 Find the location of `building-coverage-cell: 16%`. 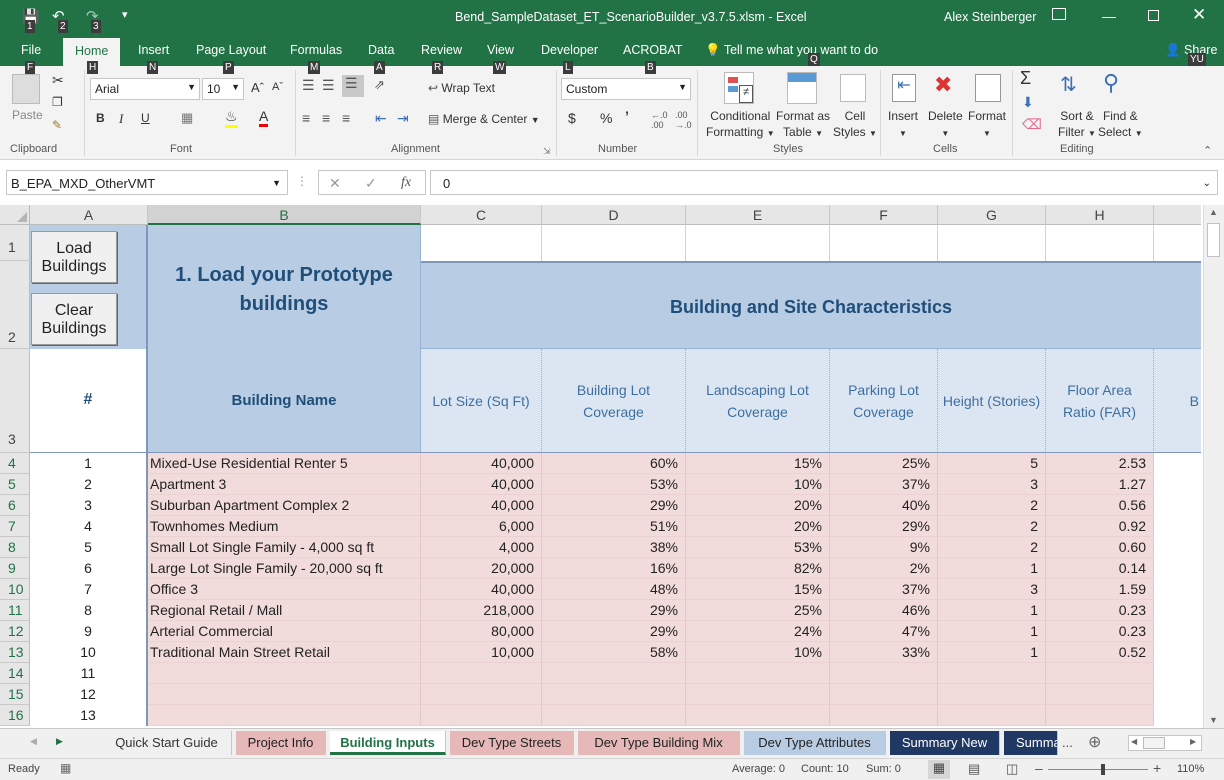

building-coverage-cell: 16% is located at coordinates (614, 568).